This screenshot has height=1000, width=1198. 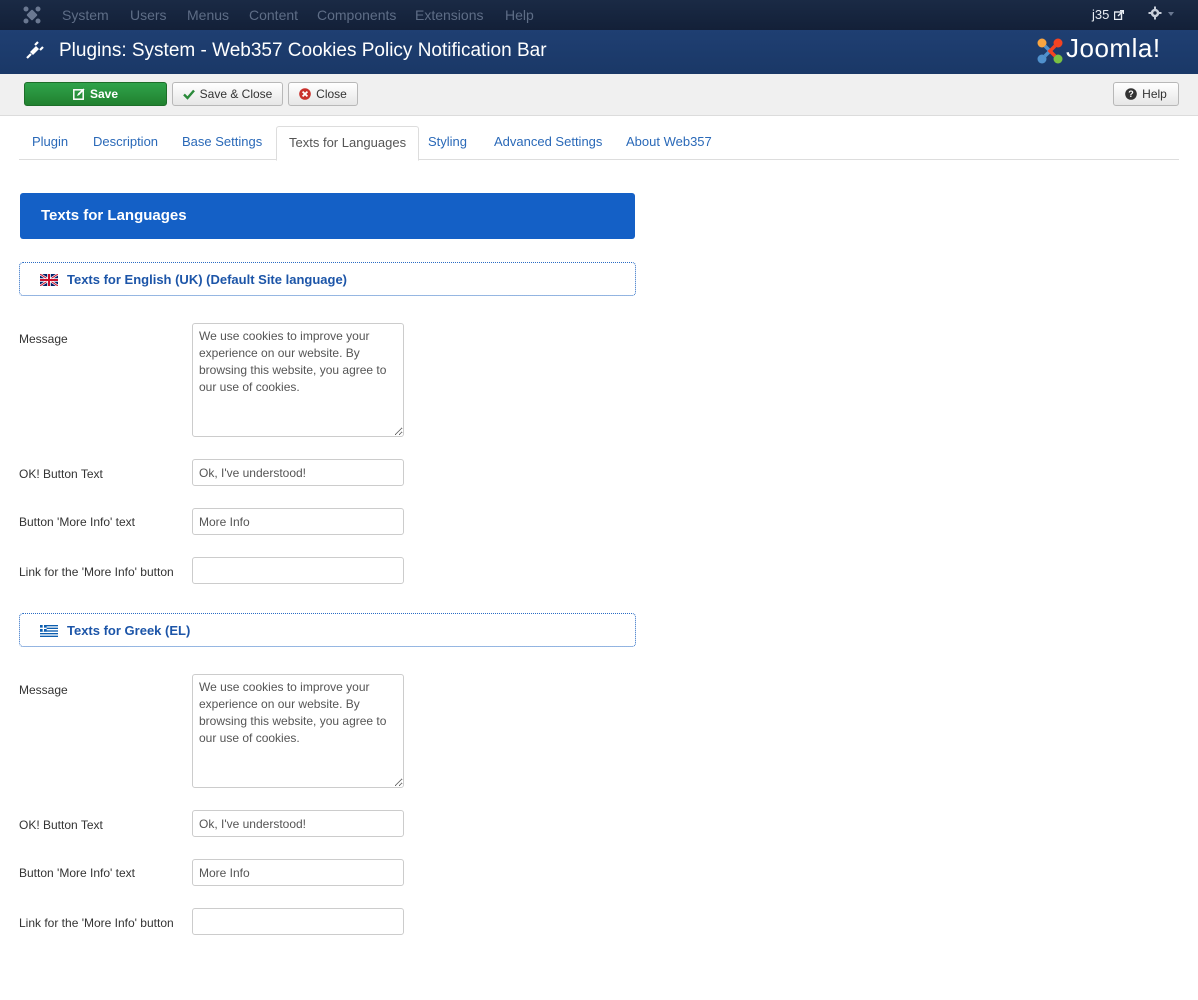 I want to click on menu-content: Content, so click(x=273, y=15).